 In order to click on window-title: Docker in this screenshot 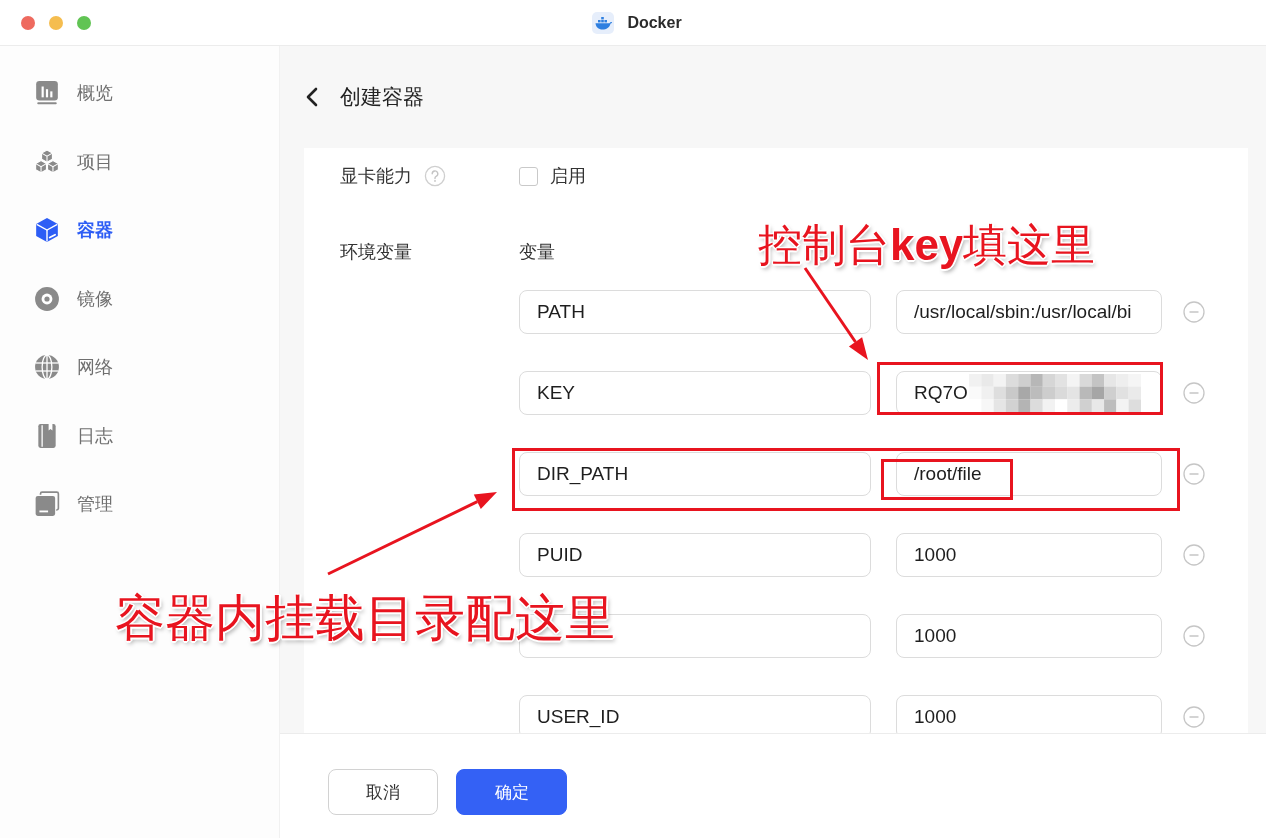, I will do `click(654, 22)`.